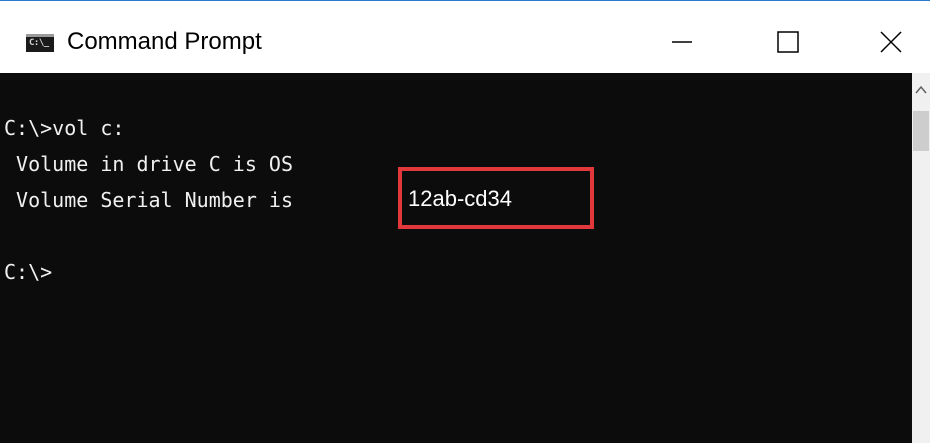 The height and width of the screenshot is (443, 930). I want to click on minimize-icon, so click(682, 42).